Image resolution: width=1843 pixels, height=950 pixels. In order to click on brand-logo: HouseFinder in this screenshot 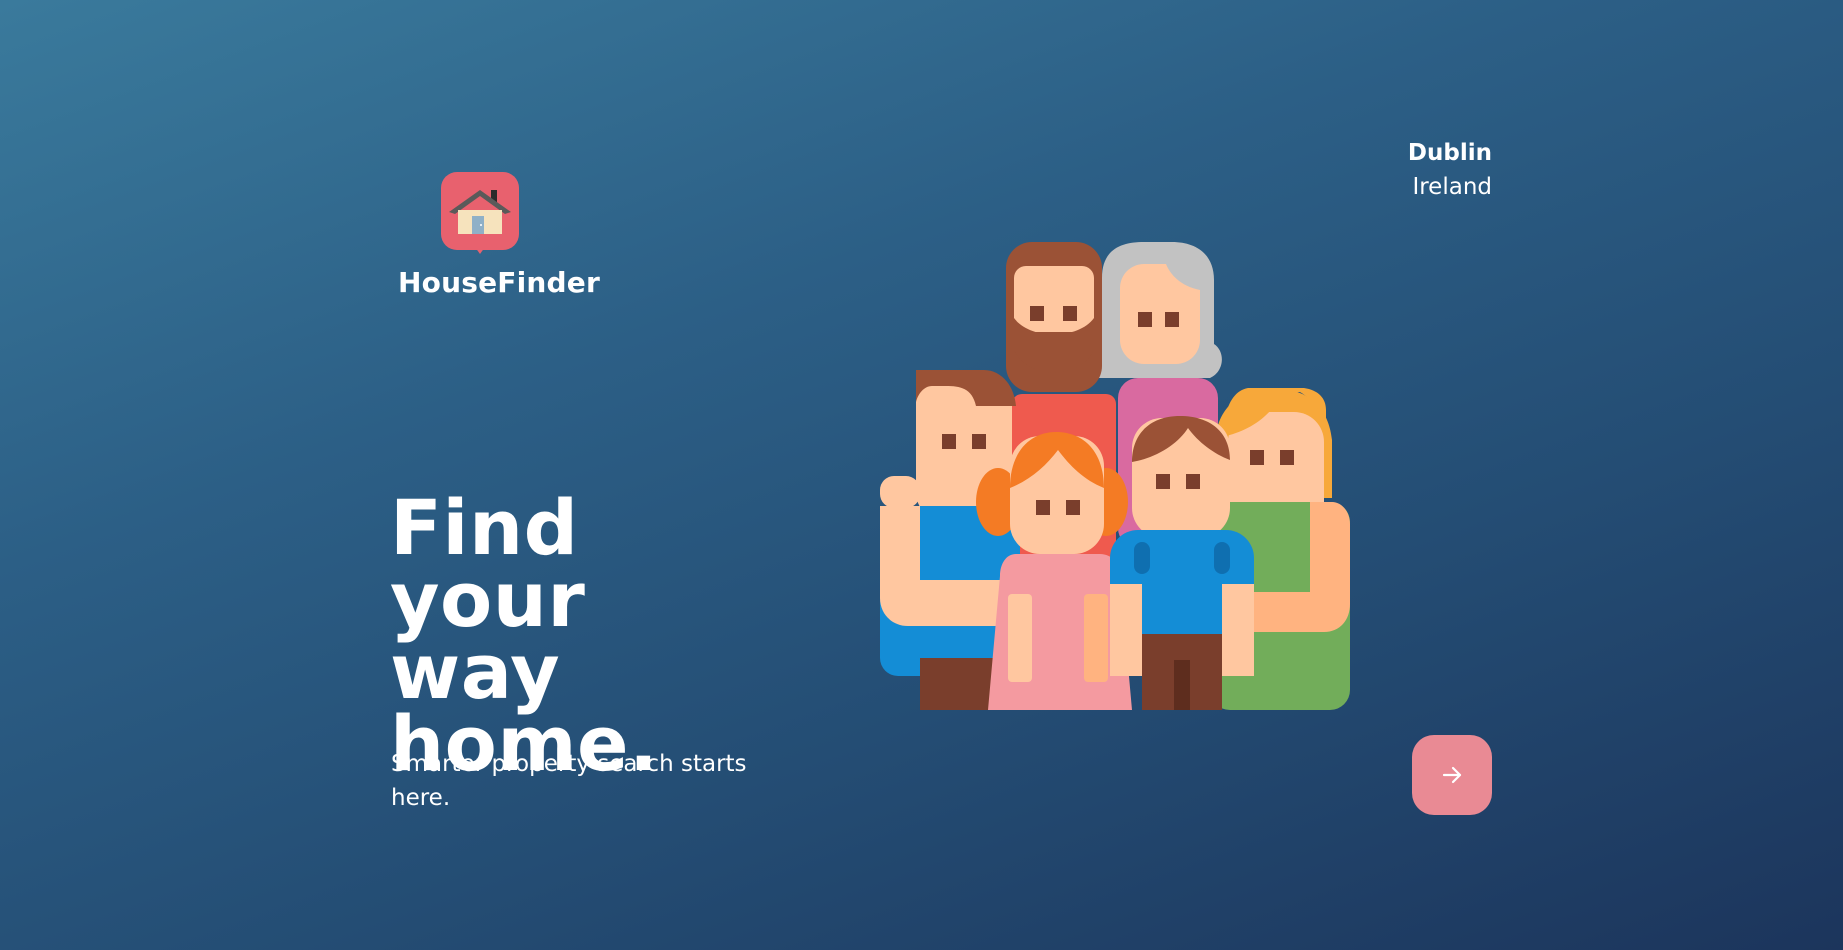, I will do `click(499, 235)`.